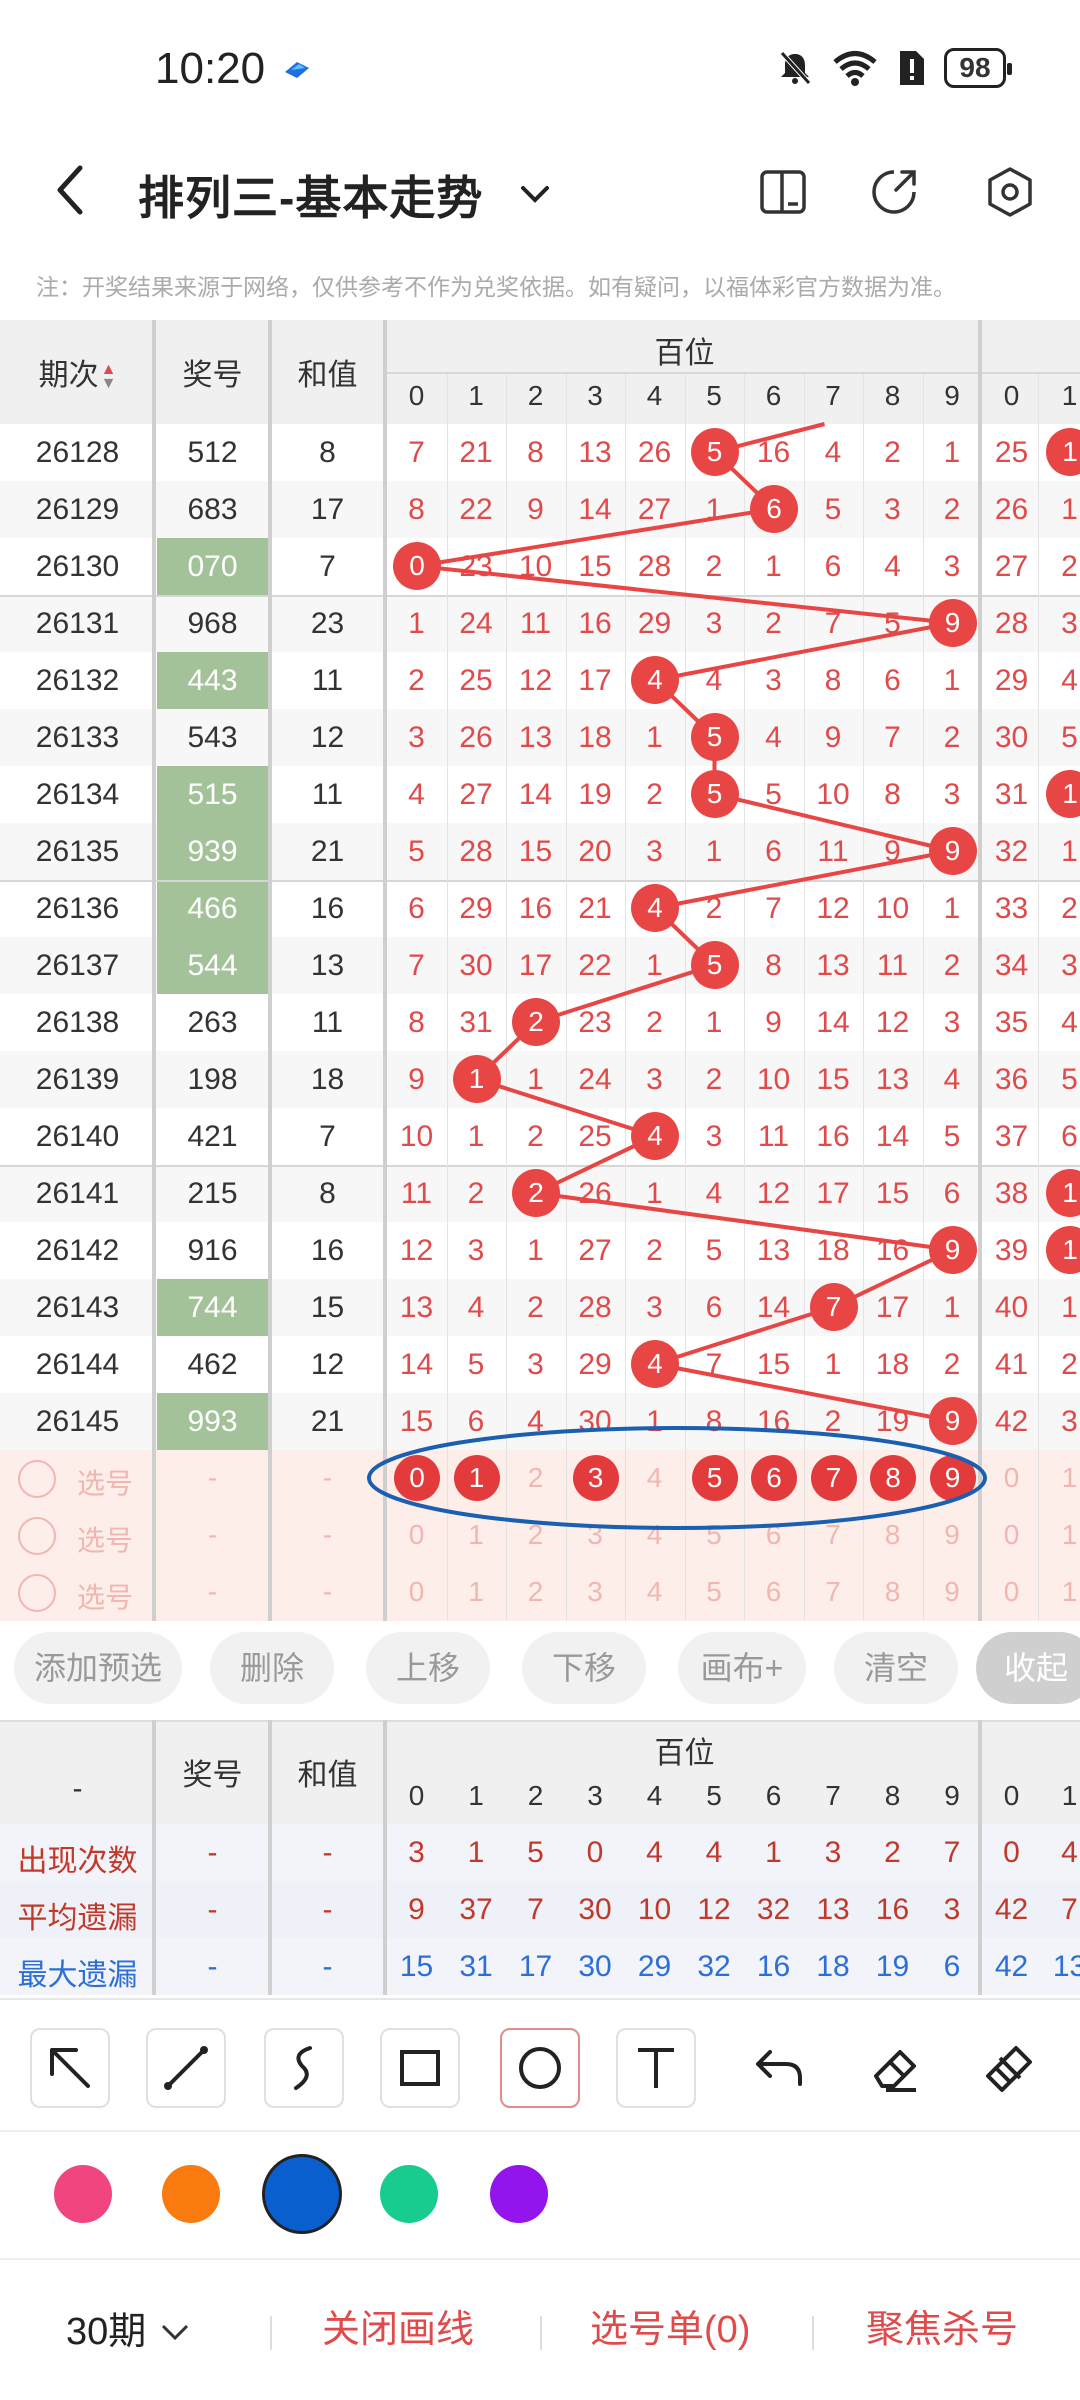  I want to click on miss-count-cell: 28, so click(1011, 623).